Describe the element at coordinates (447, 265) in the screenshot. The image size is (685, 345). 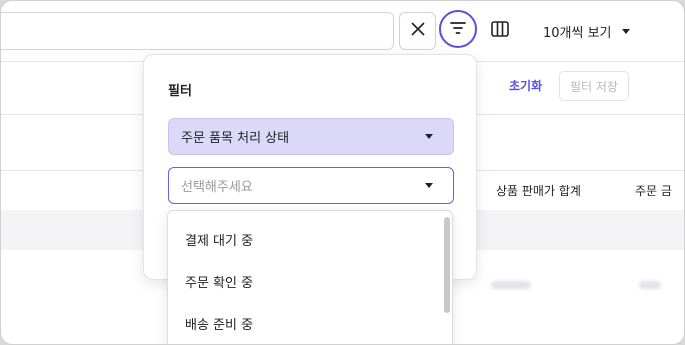
I see `dropdown-scrollbar` at that location.